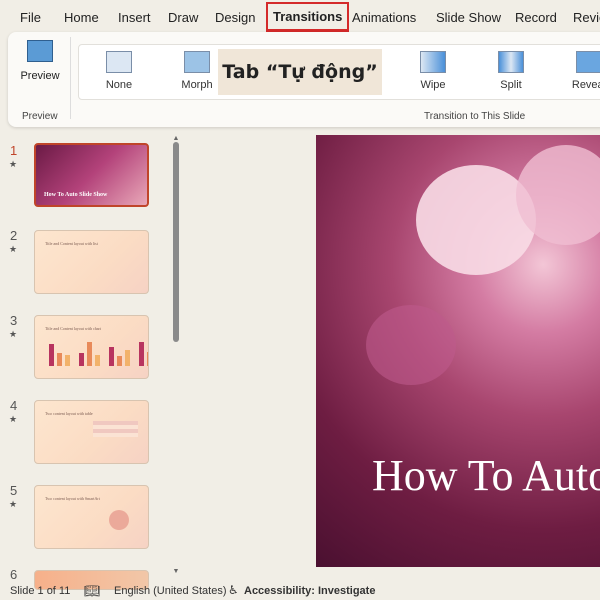 Image resolution: width=600 pixels, height=600 pixels. Describe the element at coordinates (14, 320) in the screenshot. I see `slide-number: 3` at that location.